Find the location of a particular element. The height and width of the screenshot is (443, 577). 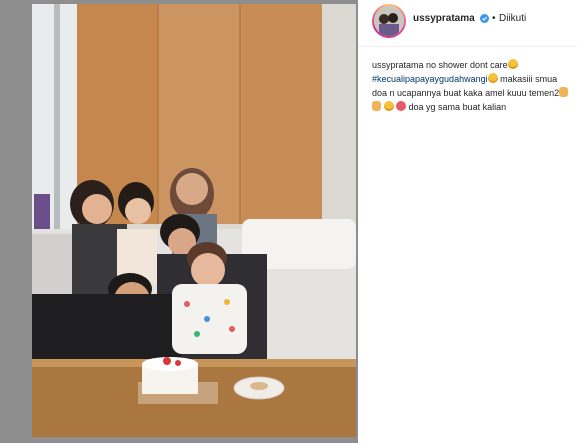

avatar is located at coordinates (389, 21).